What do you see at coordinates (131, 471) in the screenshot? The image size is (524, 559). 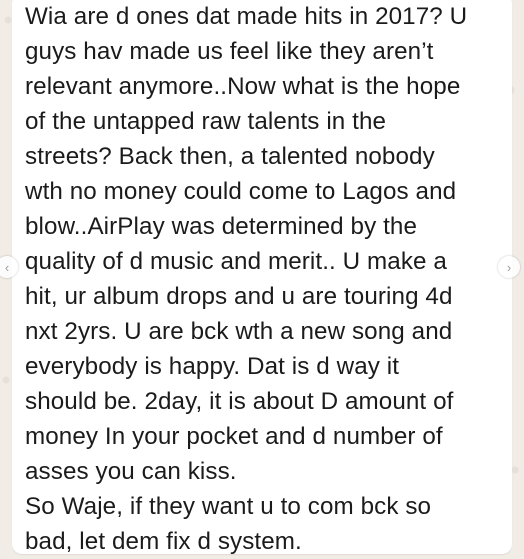 I see `message-line: asses you can kiss.` at bounding box center [131, 471].